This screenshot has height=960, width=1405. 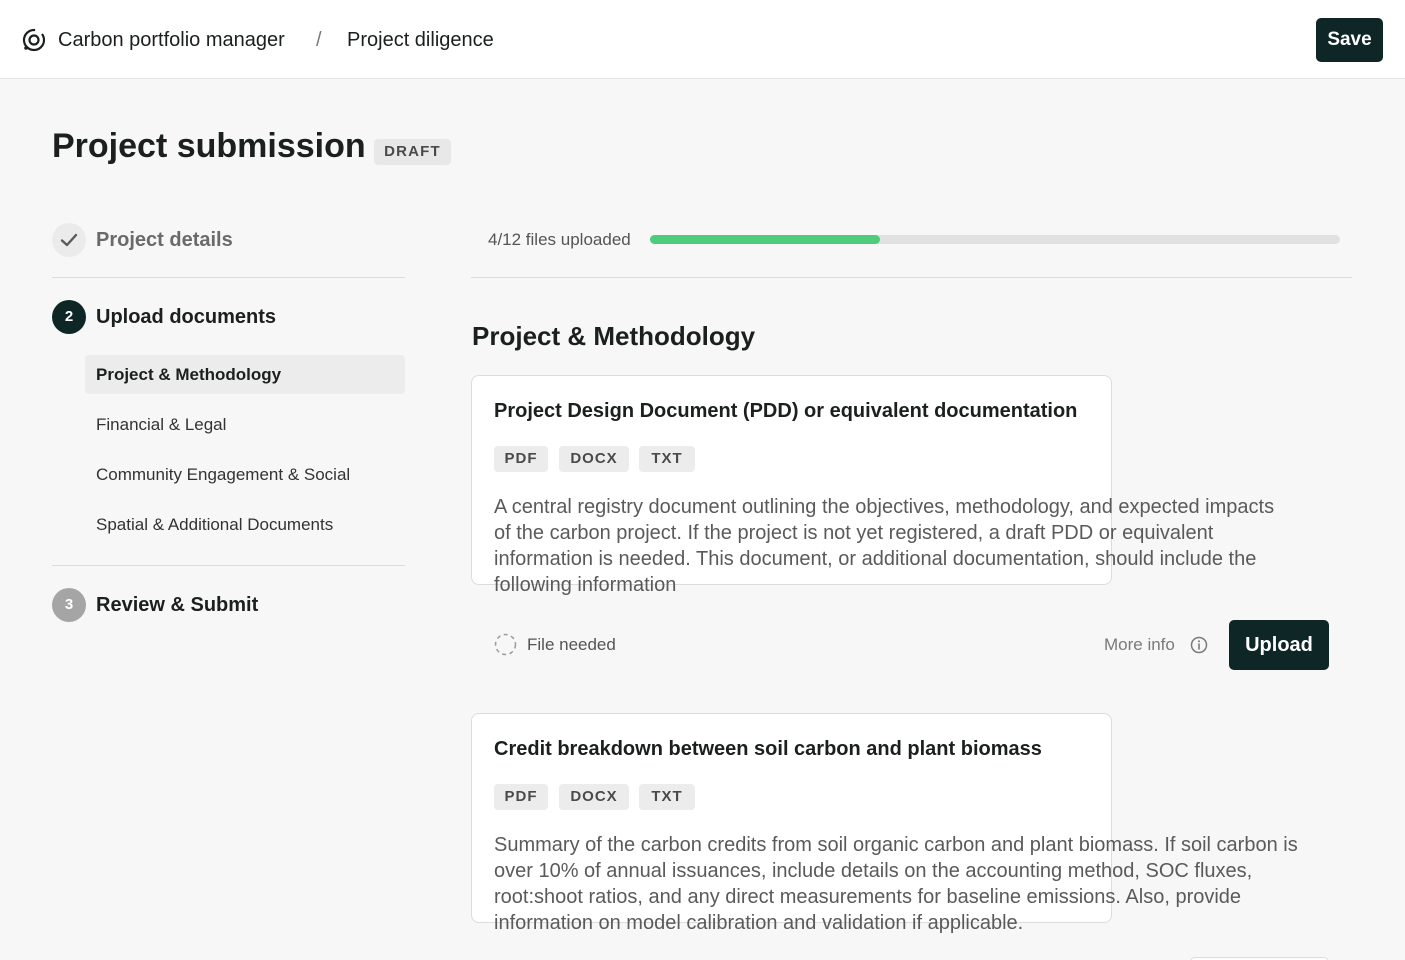 What do you see at coordinates (505, 644) in the screenshot?
I see `dashed-circle-icon` at bounding box center [505, 644].